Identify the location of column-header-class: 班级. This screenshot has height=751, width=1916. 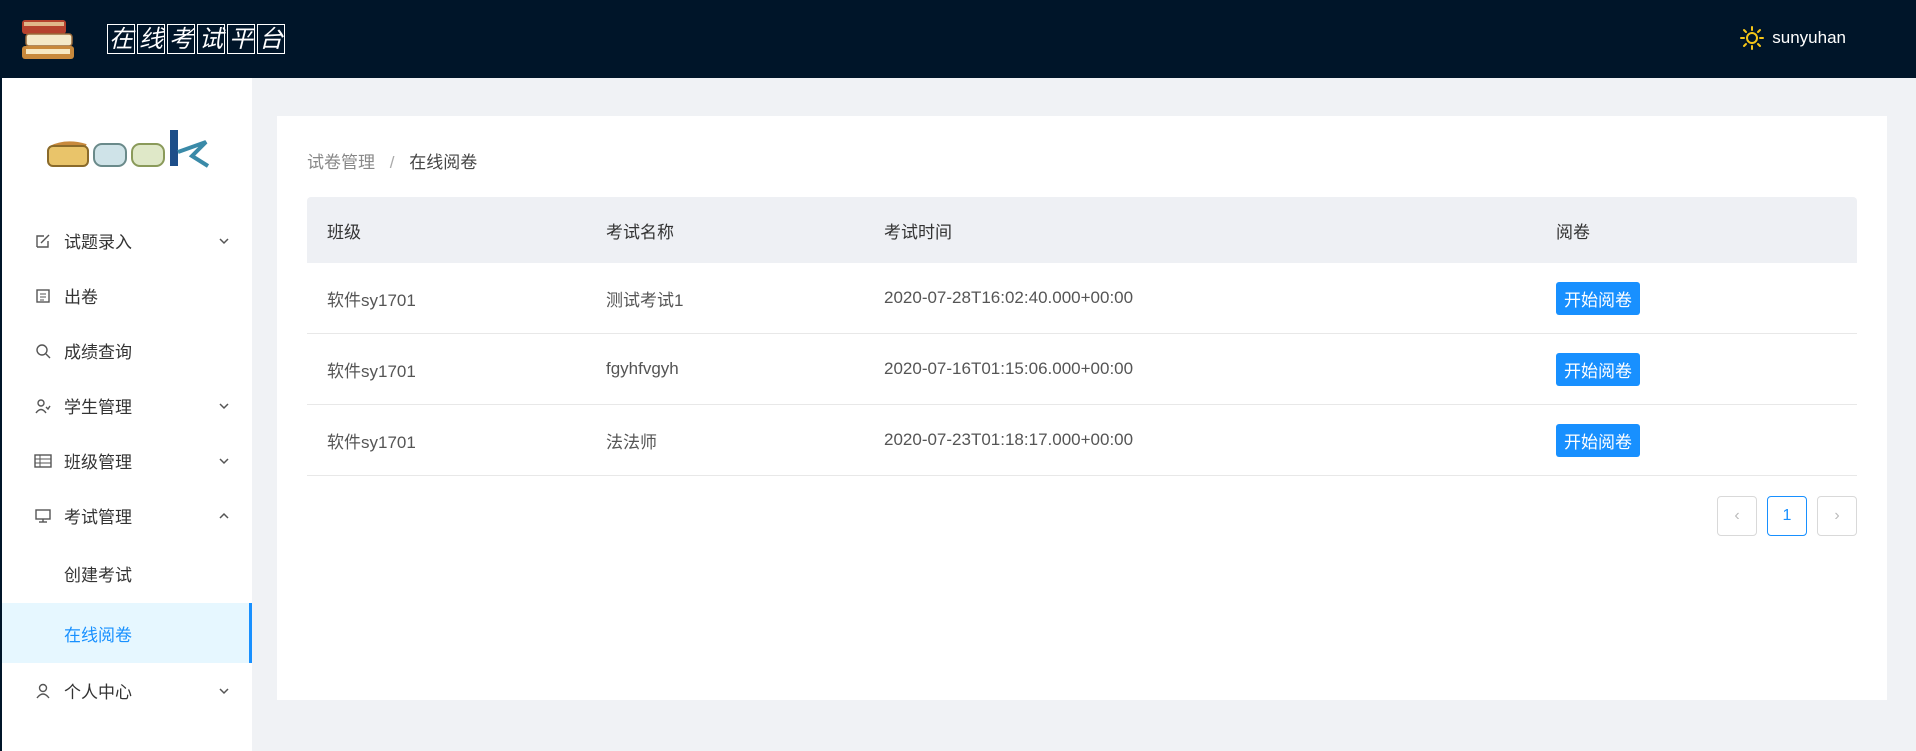
(344, 232).